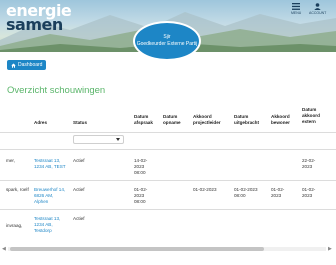 This screenshot has height=265, width=336. Describe the element at coordinates (318, 13) in the screenshot. I see `account-label: ACCOUNT` at that location.